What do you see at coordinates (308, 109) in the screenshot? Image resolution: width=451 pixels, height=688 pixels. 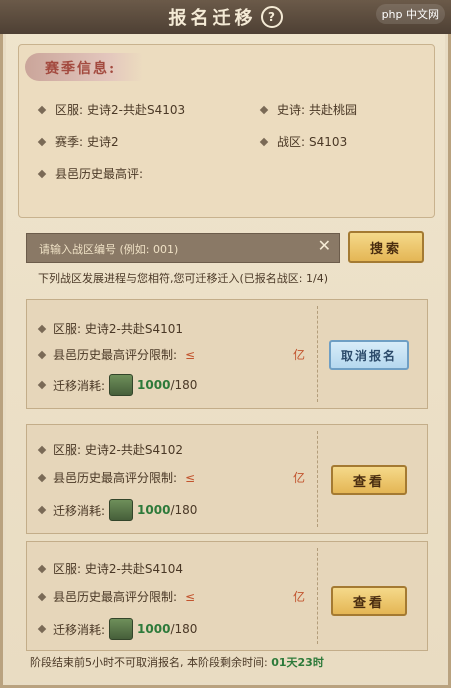 I see `epic-row: 史诗: 共赴桃园` at bounding box center [308, 109].